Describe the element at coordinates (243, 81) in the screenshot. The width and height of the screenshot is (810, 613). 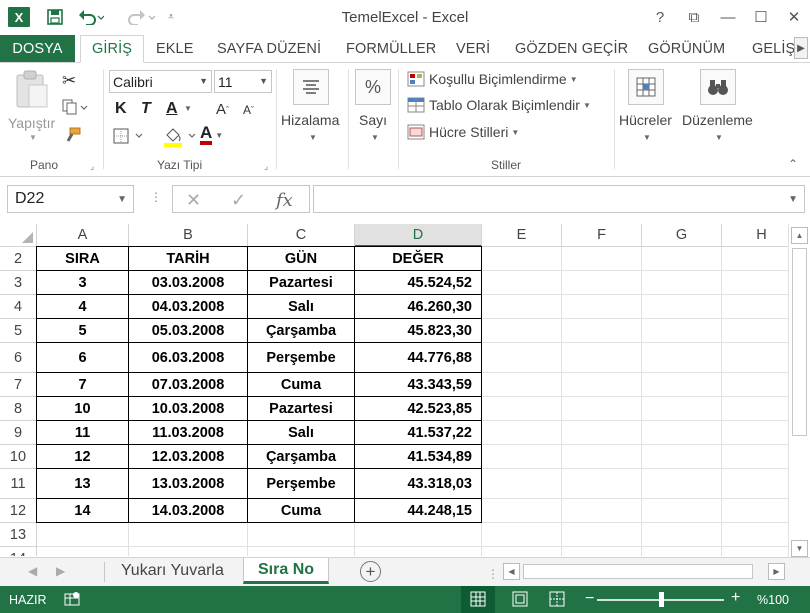
I see `font-size-combo: 11 ▼` at that location.